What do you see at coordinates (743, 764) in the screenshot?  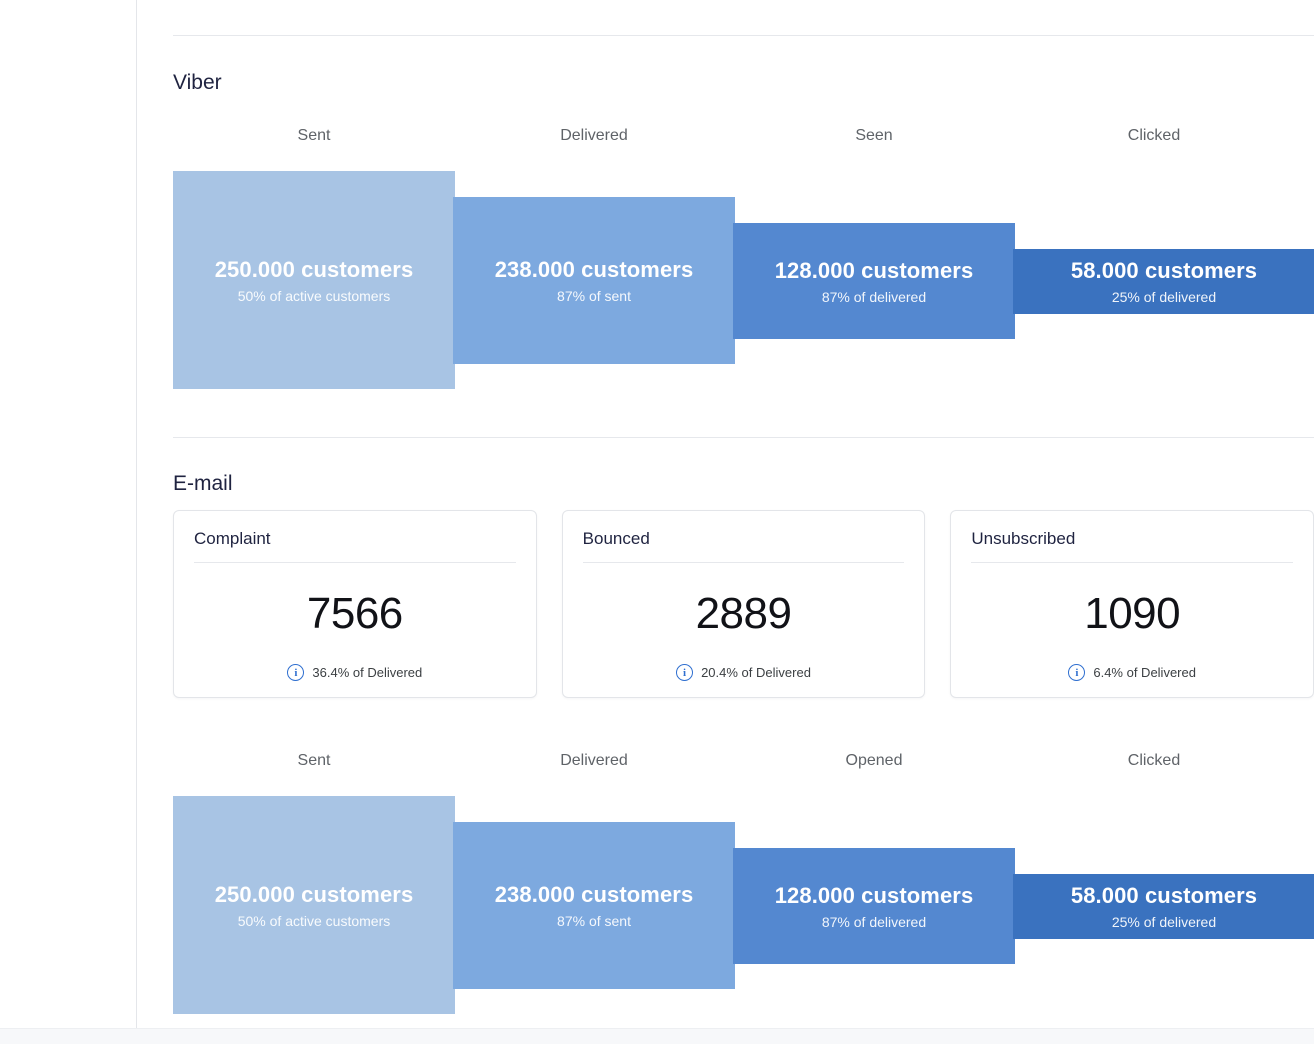 I see `funnel-header-row-email: Sent Delivered Opened Clicked` at bounding box center [743, 764].